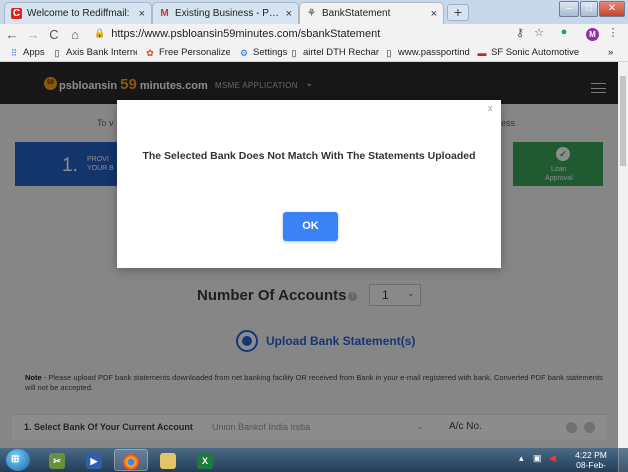 The image size is (628, 472). I want to click on flag-icon: ▬, so click(482, 52).